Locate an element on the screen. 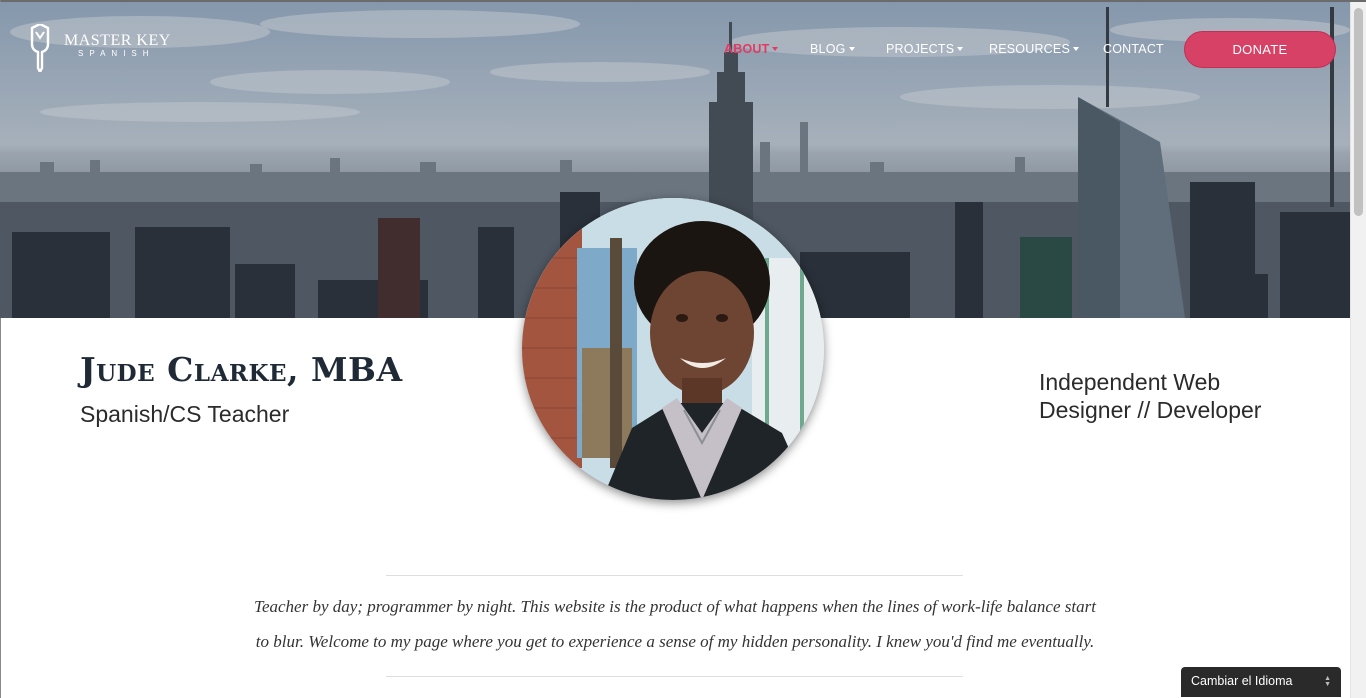 This screenshot has height=698, width=1366. nav-item-blog: BLOG is located at coordinates (832, 49).